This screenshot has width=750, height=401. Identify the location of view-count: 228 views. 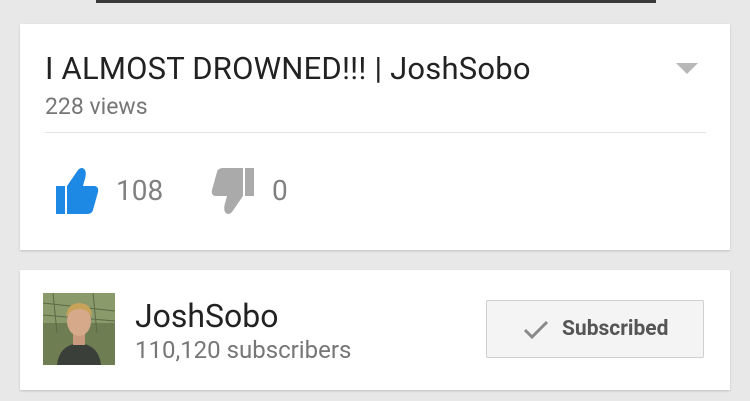
(96, 106).